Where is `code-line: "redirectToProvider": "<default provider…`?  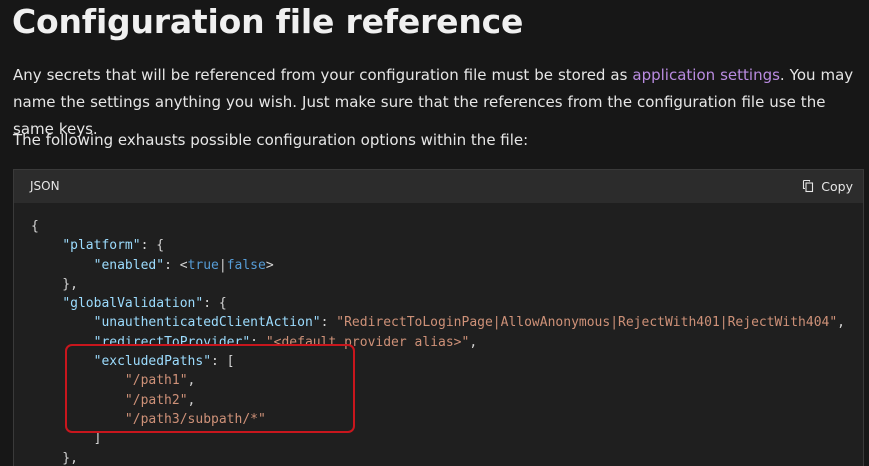
code-line: "redirectToProvider": "<default provider… is located at coordinates (254, 342).